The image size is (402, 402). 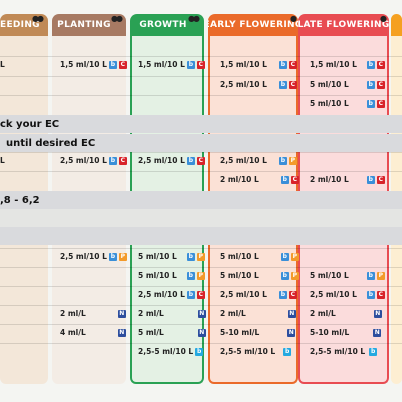 I want to click on r1-plant: 1,5 ml/10 LbC, so click(x=93, y=64).